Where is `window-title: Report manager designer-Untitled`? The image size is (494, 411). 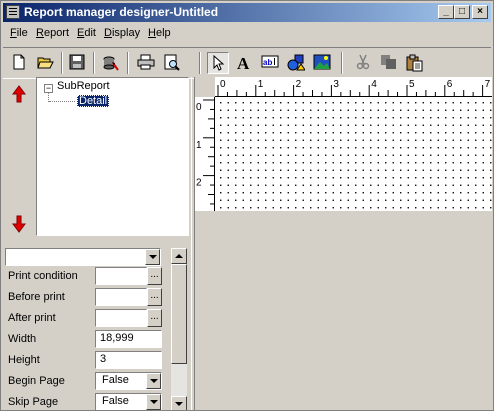 window-title: Report manager designer-Untitled is located at coordinates (121, 12).